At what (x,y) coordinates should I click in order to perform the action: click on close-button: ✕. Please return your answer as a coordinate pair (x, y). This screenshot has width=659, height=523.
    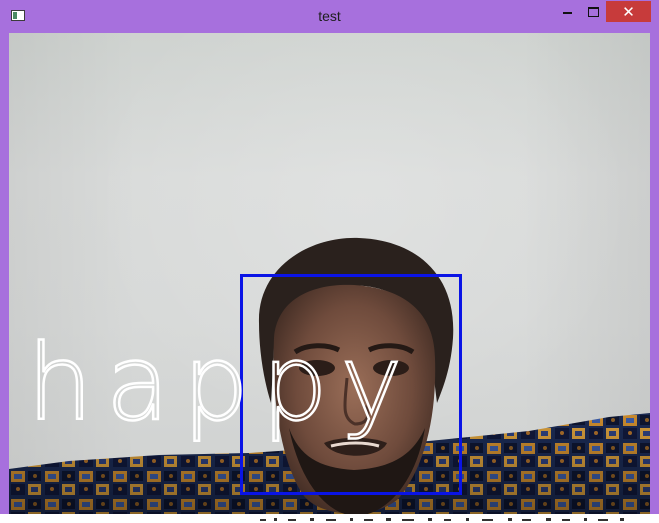
    Looking at the image, I should click on (628, 11).